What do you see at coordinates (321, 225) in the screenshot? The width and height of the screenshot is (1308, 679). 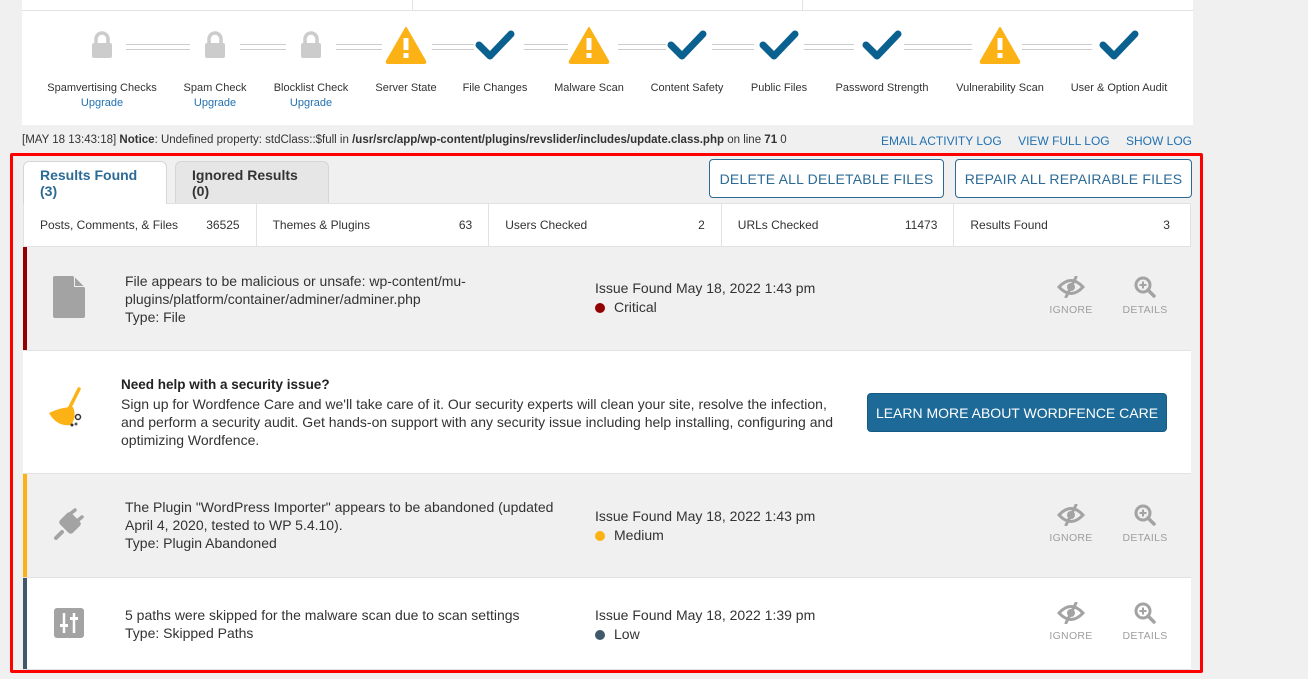 I see `stat-label: Themes & Plugins` at bounding box center [321, 225].